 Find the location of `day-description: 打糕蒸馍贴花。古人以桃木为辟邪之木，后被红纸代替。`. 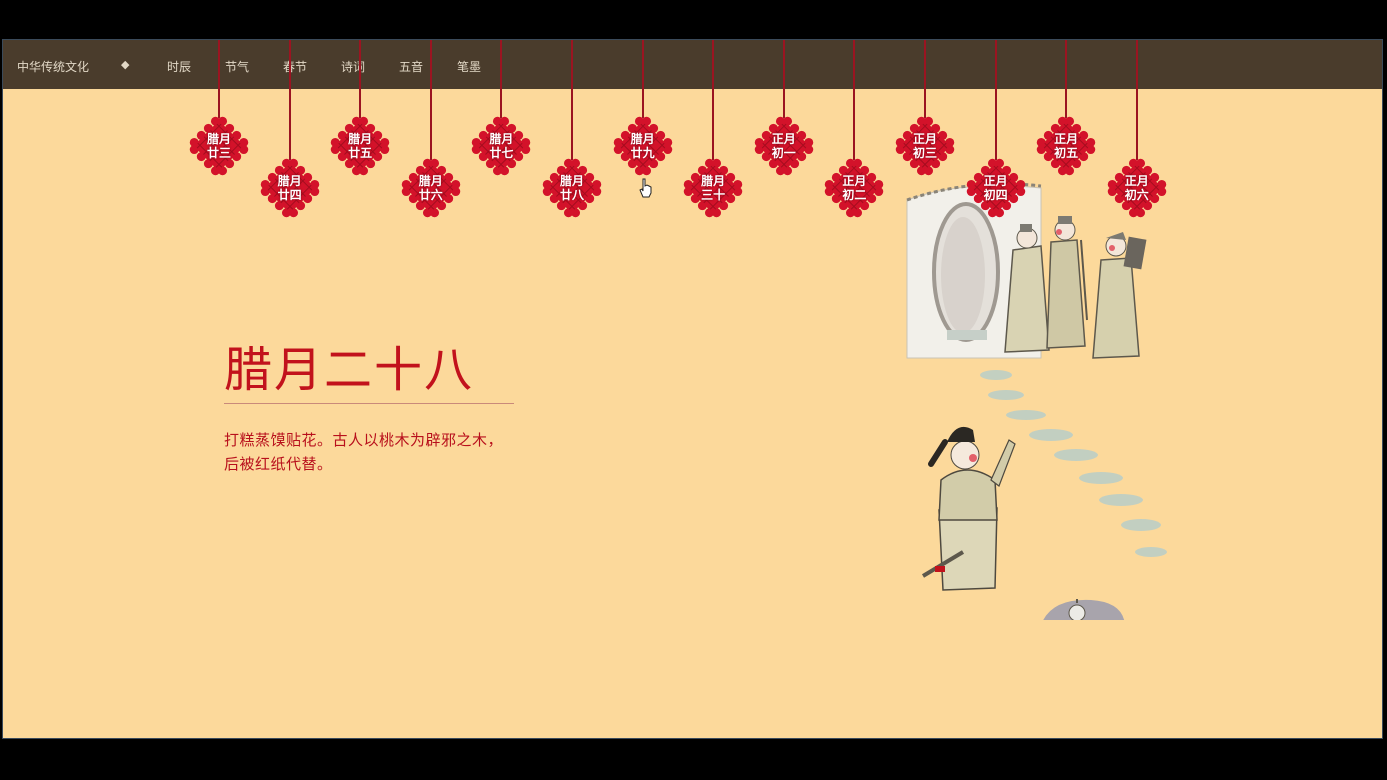

day-description: 打糕蒸馍贴花。古人以桃木为辟邪之木，后被红纸代替。 is located at coordinates (364, 452).